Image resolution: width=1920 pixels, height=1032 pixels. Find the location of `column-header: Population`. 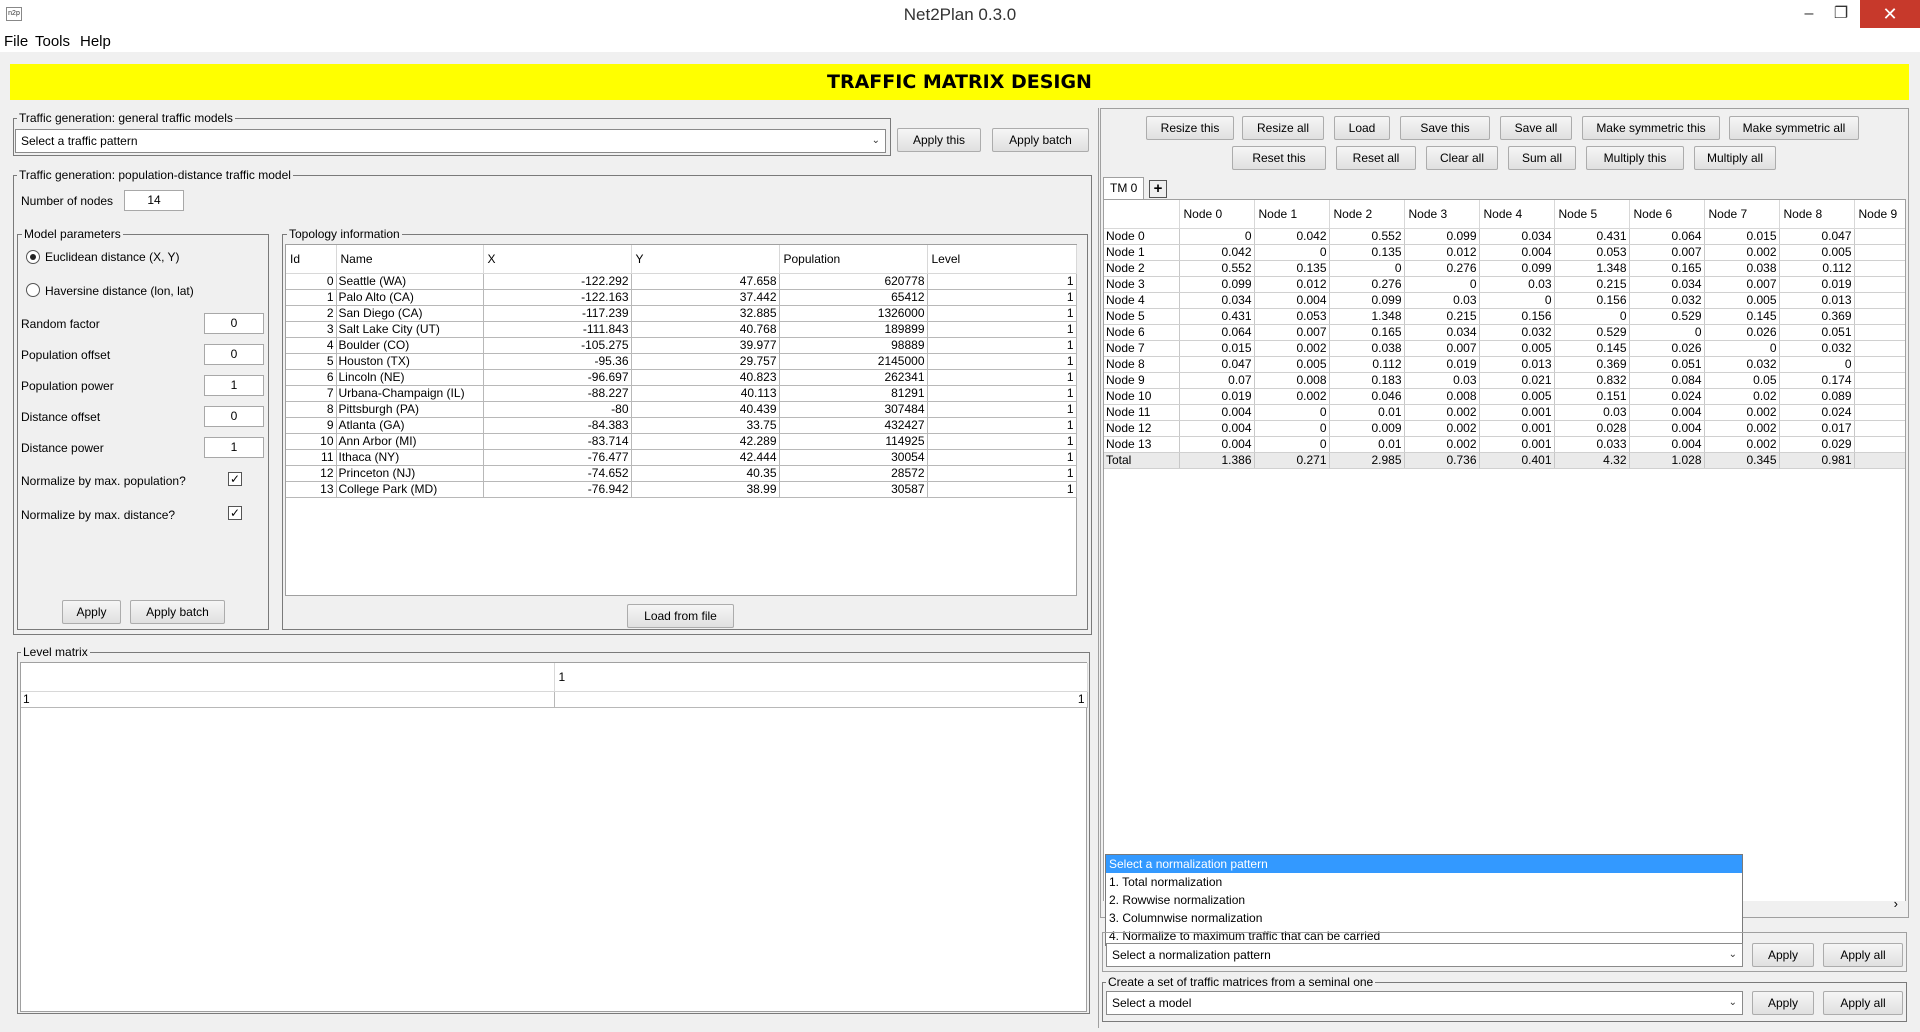

column-header: Population is located at coordinates (853, 259).